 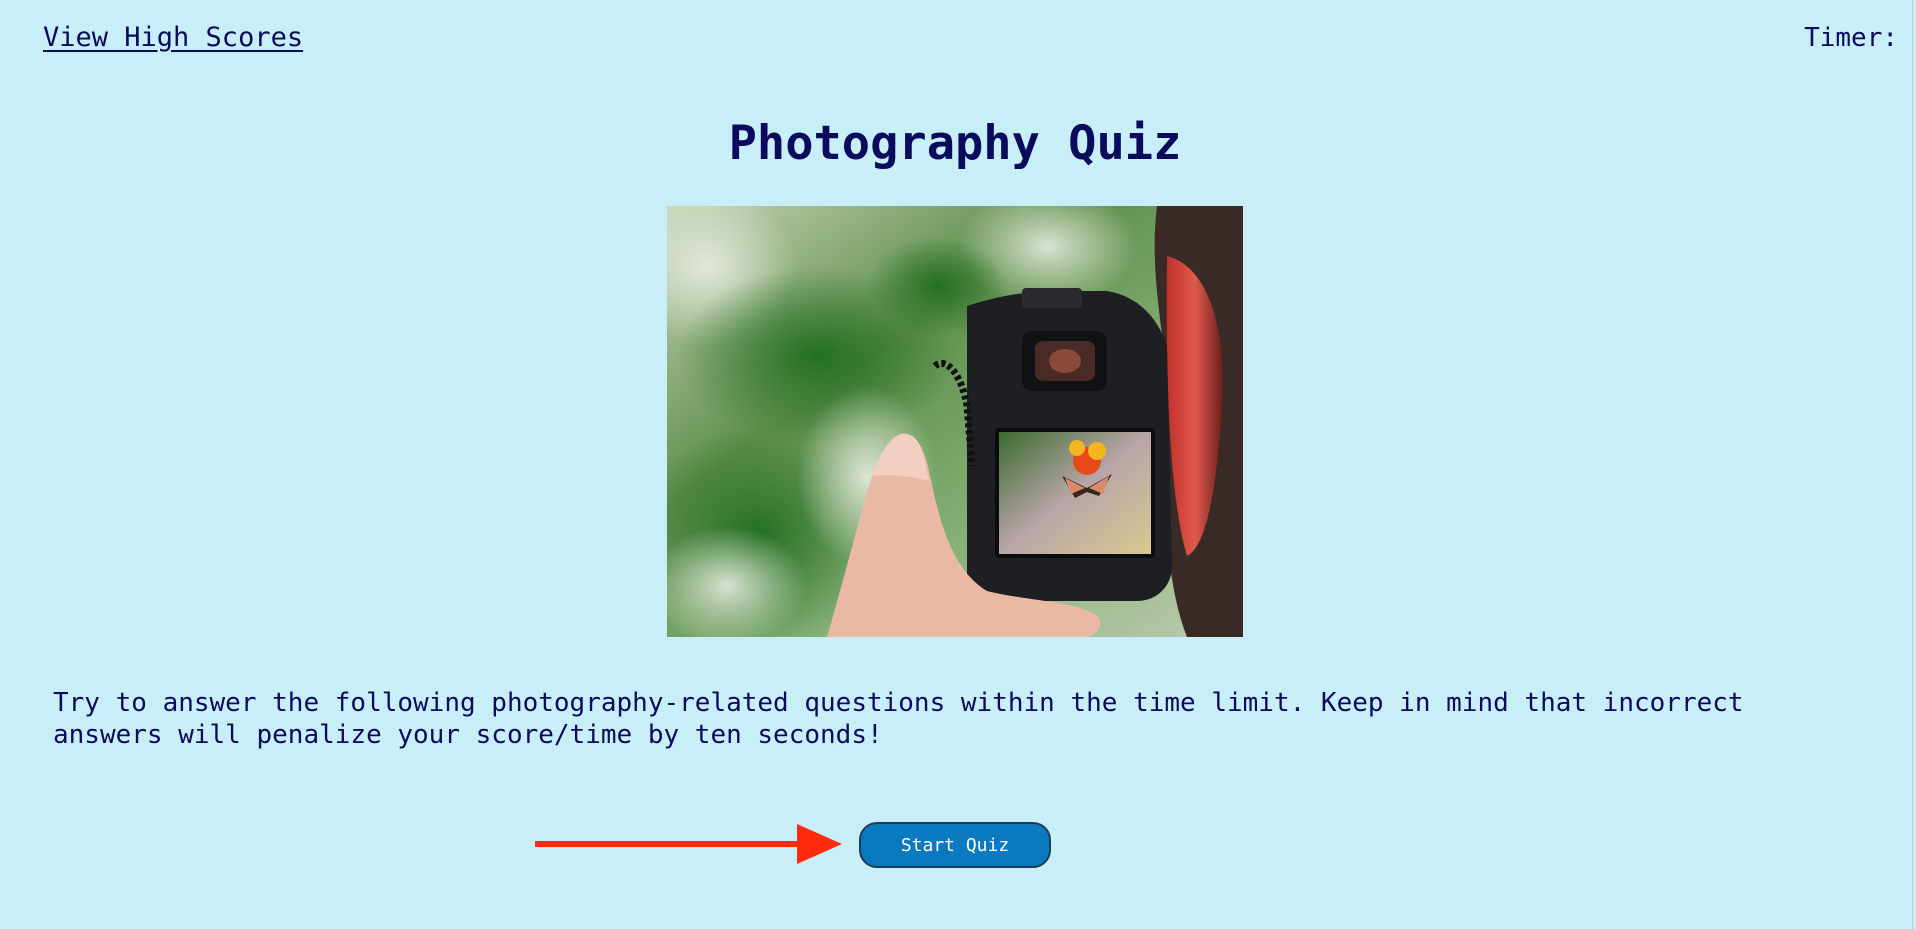 I want to click on window-edge, so click(x=1914, y=464).